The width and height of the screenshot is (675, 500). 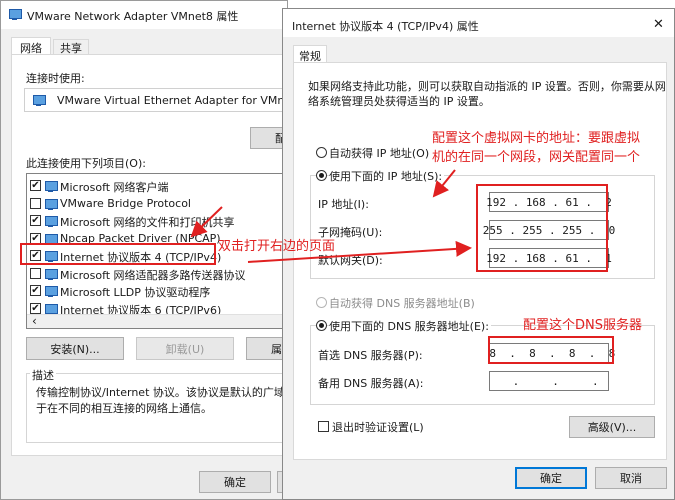 What do you see at coordinates (114, 187) in the screenshot?
I see `item-label: Microsoft 网络客户端` at bounding box center [114, 187].